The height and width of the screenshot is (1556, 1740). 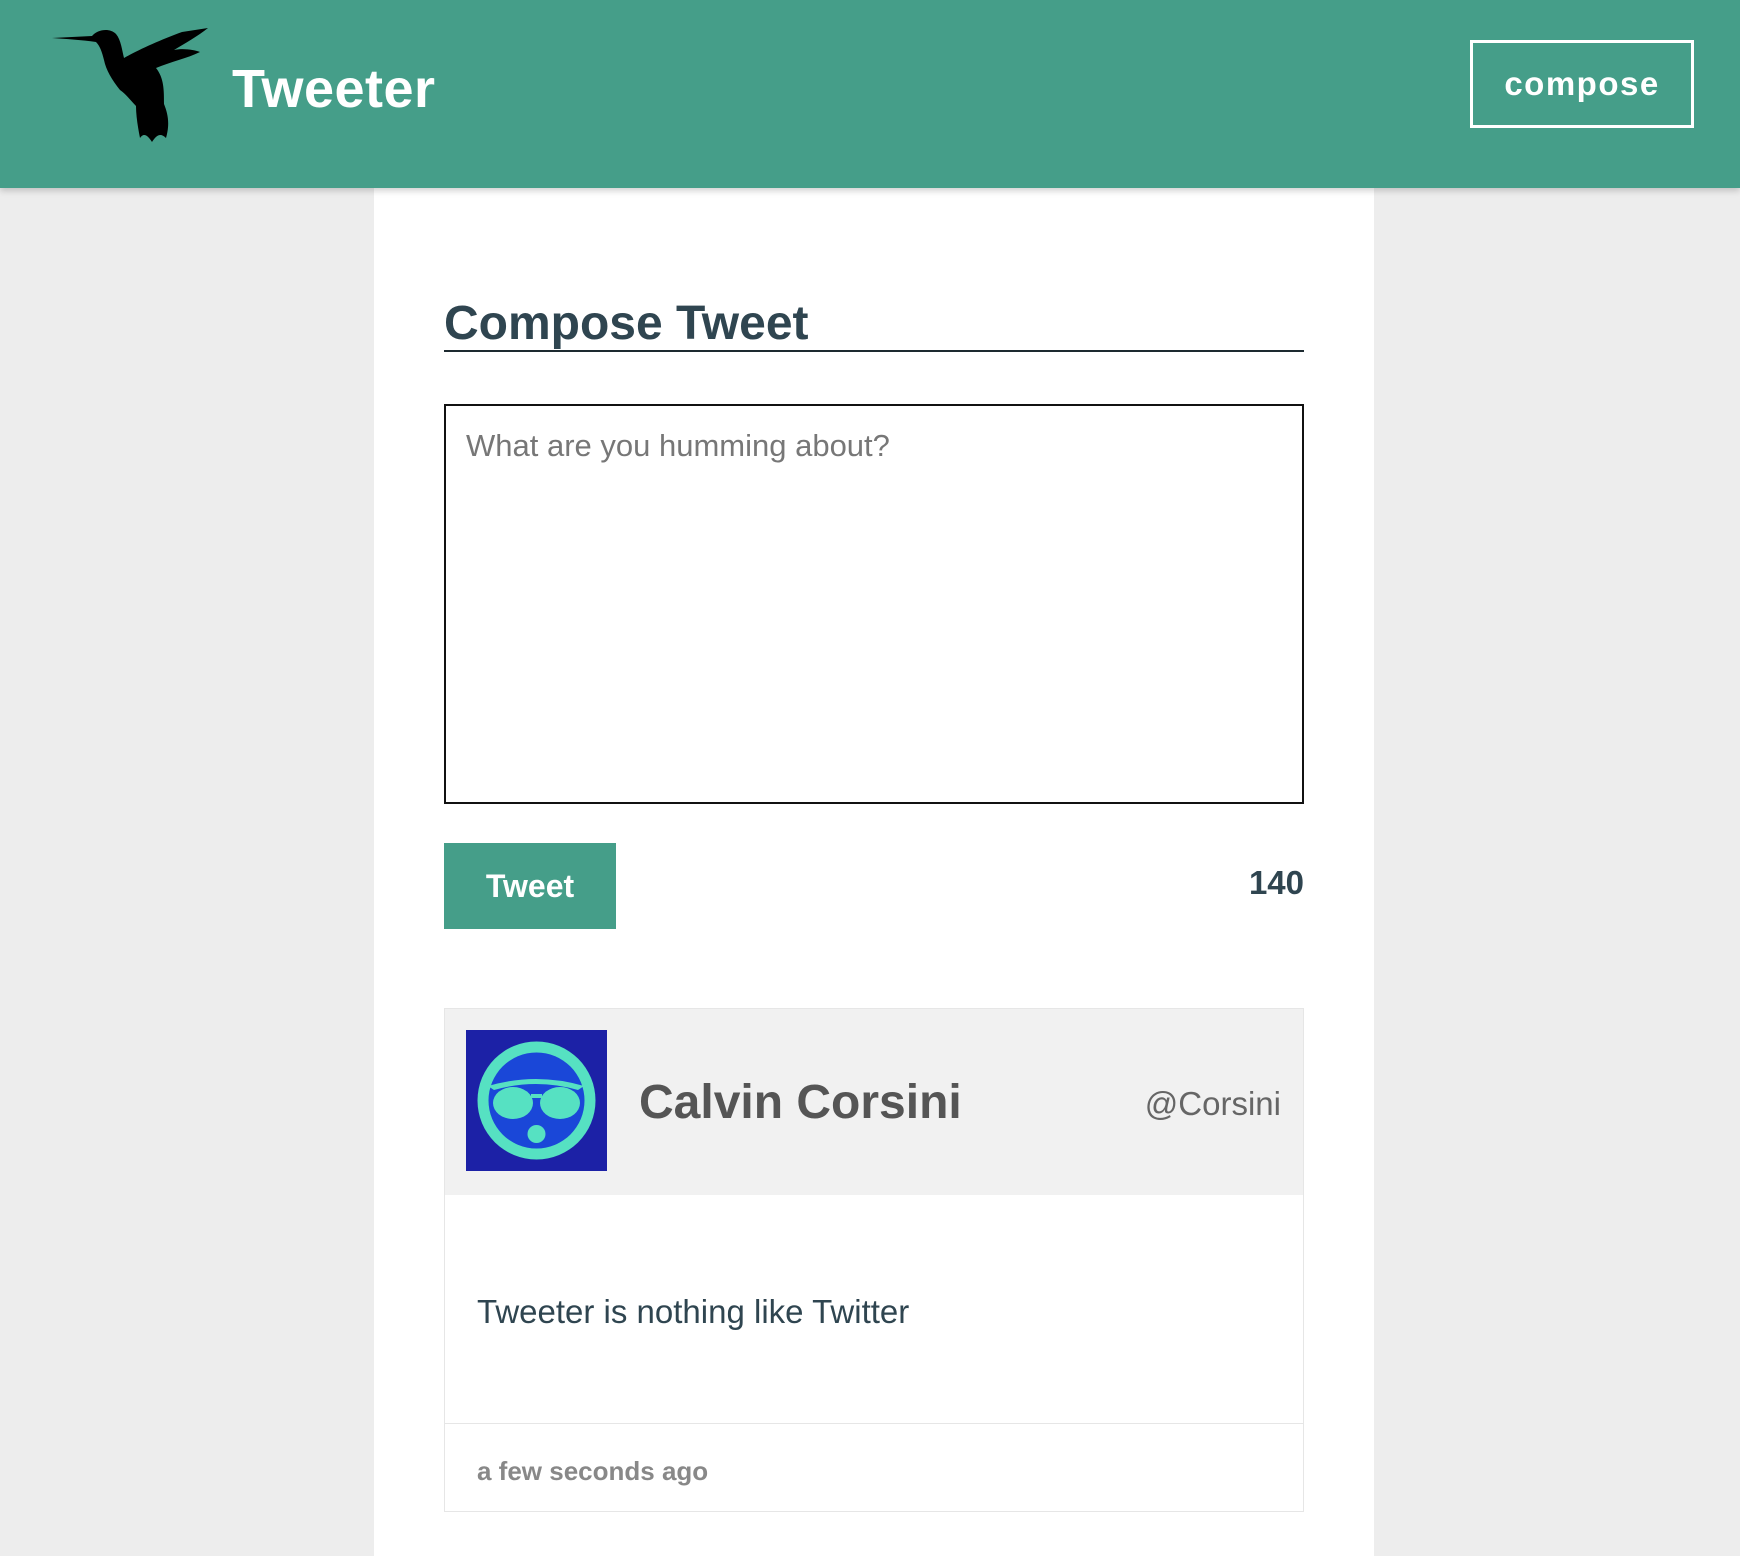 What do you see at coordinates (874, 1467) in the screenshot?
I see `tweet-footer: a few seconds ago` at bounding box center [874, 1467].